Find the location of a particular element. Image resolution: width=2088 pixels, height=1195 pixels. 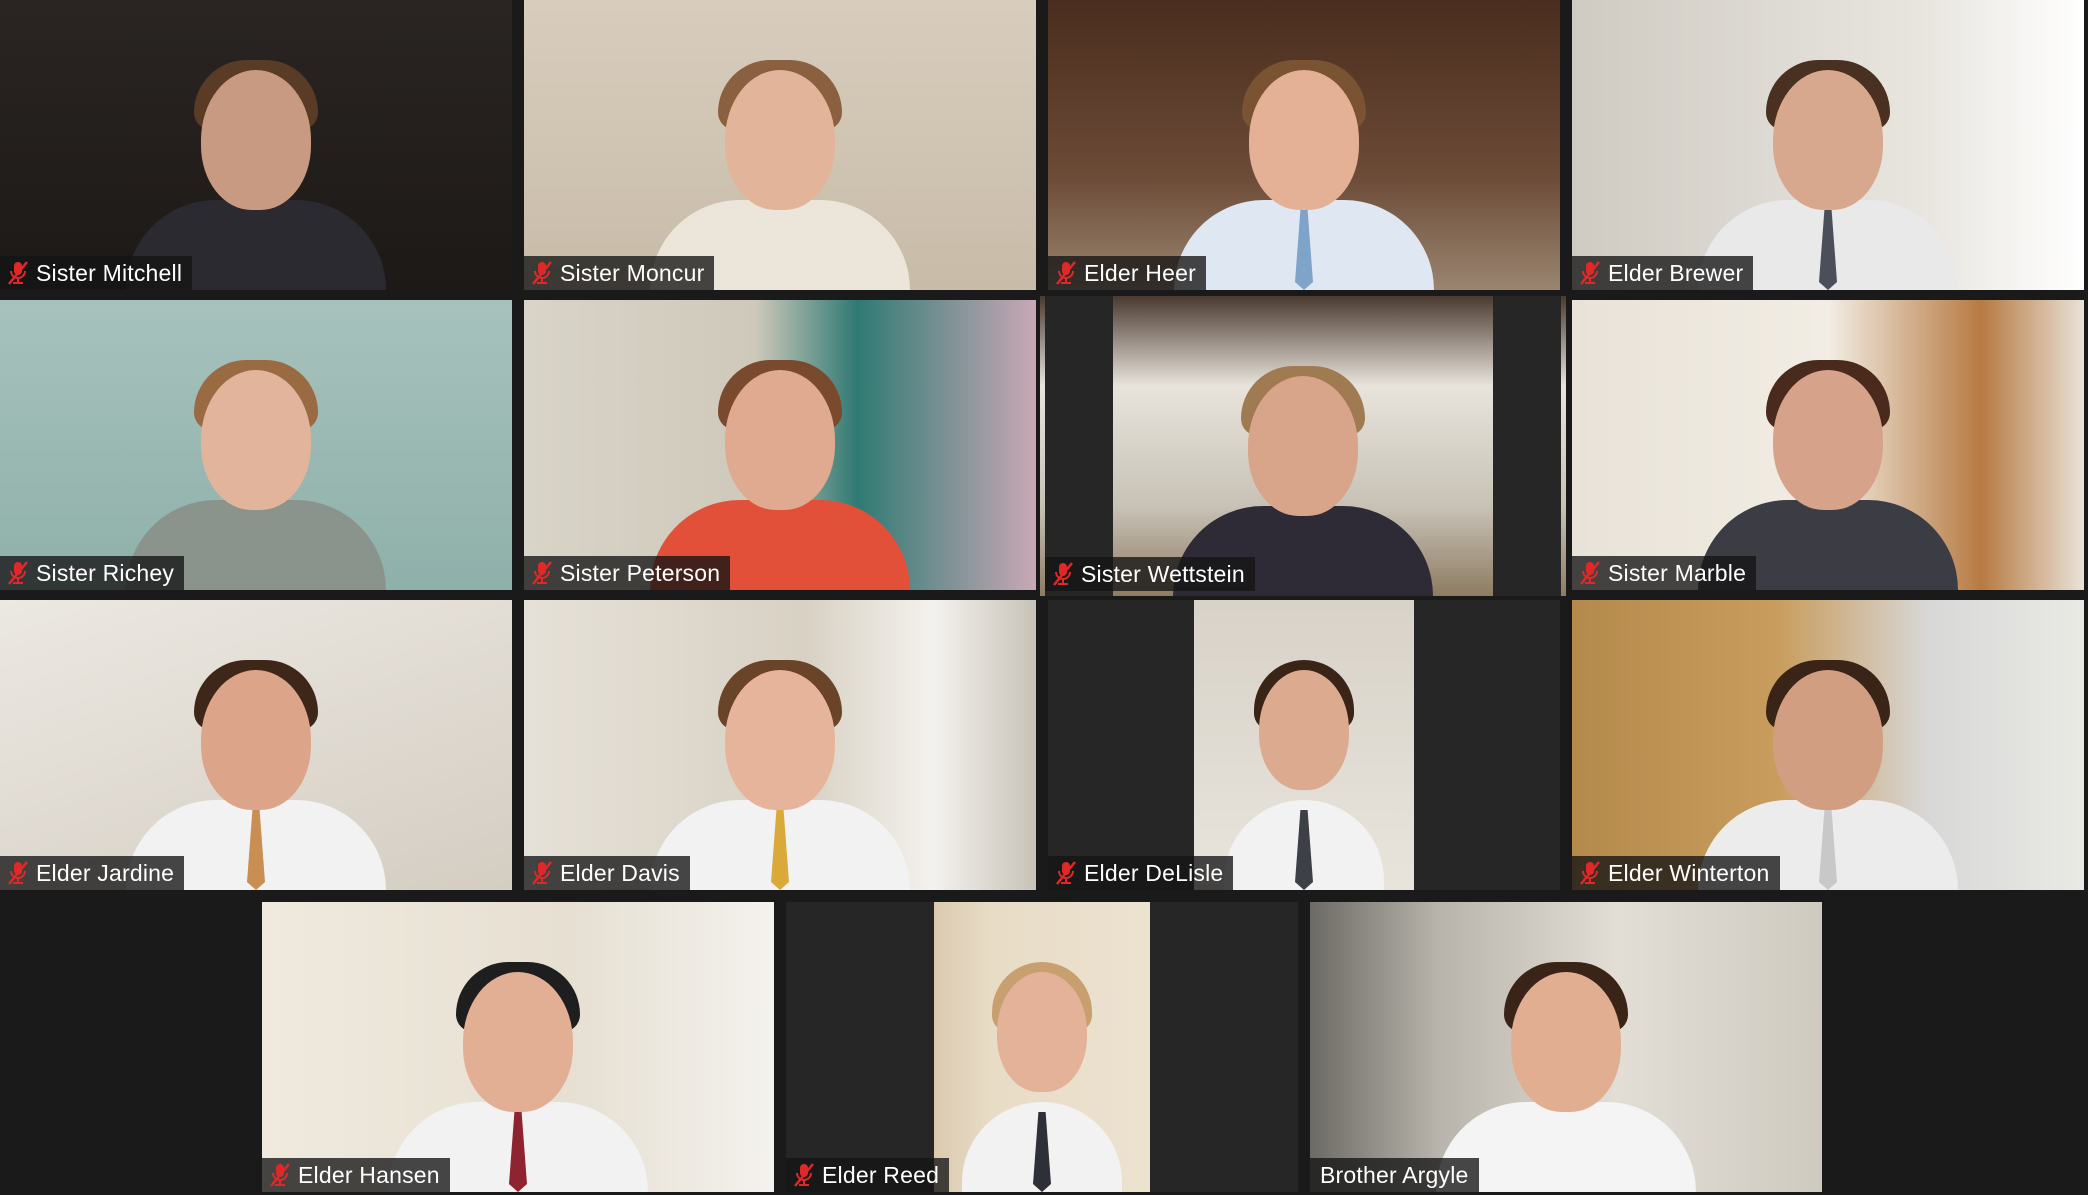

participant-tile-elder-davis: Elder Davis is located at coordinates (780, 745).